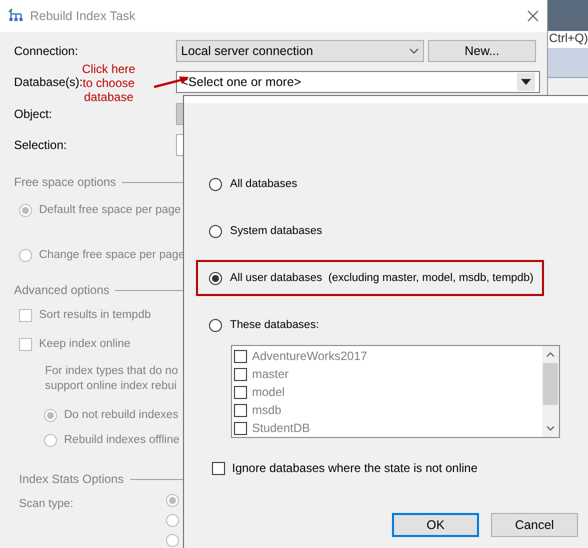  Describe the element at coordinates (274, 325) in the screenshot. I see `option-label: These databases:` at that location.